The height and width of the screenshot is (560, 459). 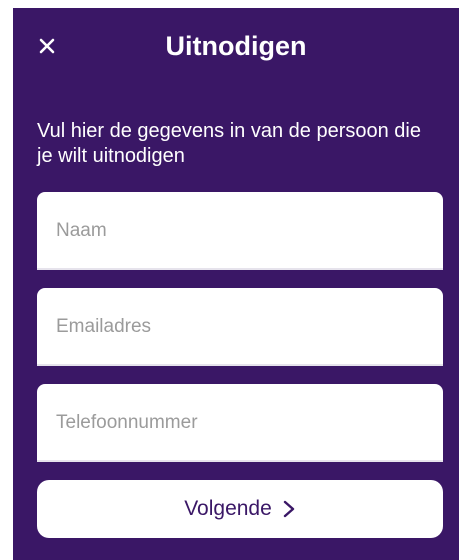 I want to click on email-field, so click(x=240, y=327).